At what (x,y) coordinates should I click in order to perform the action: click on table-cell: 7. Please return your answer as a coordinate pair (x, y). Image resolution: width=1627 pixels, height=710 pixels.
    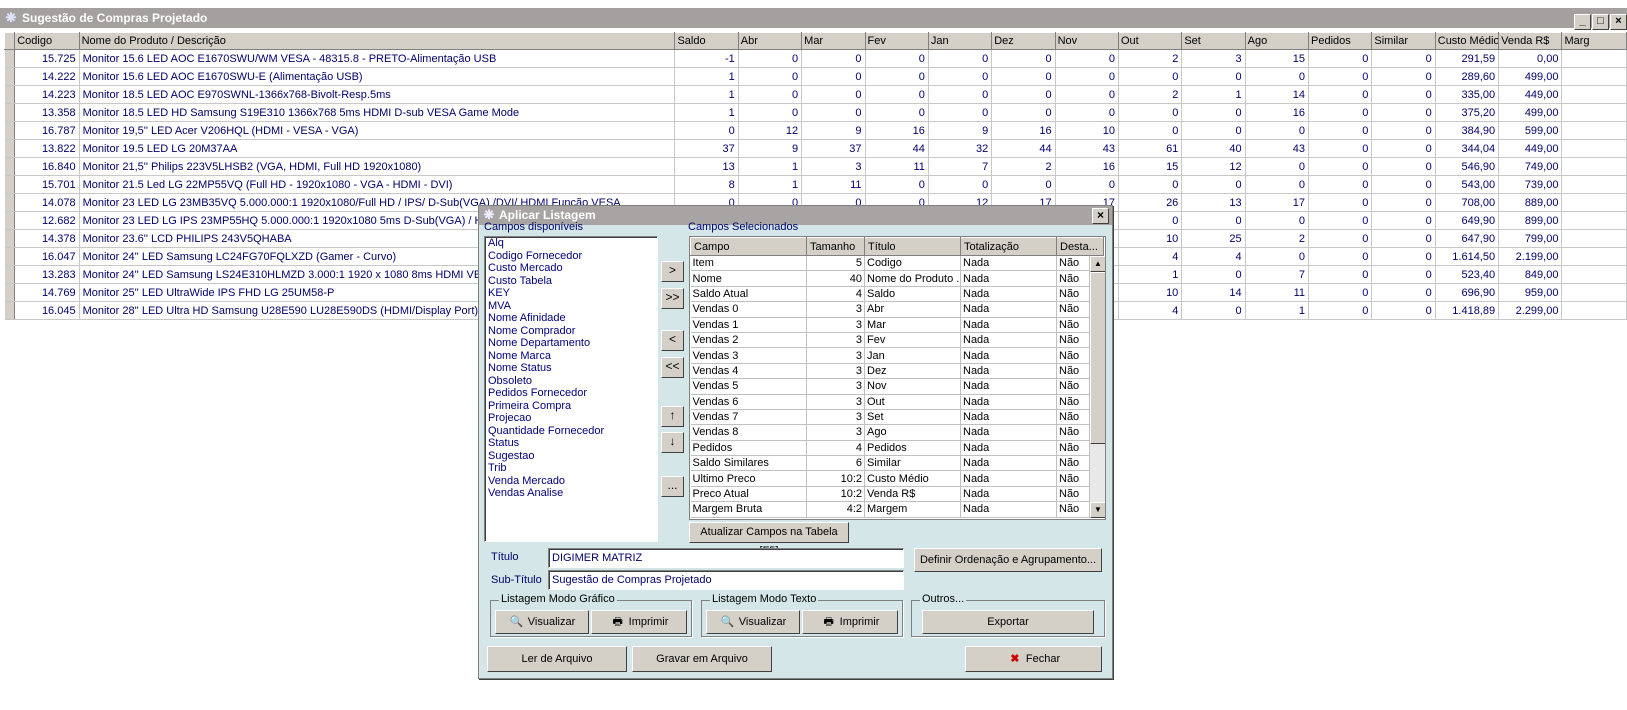
    Looking at the image, I should click on (1277, 274).